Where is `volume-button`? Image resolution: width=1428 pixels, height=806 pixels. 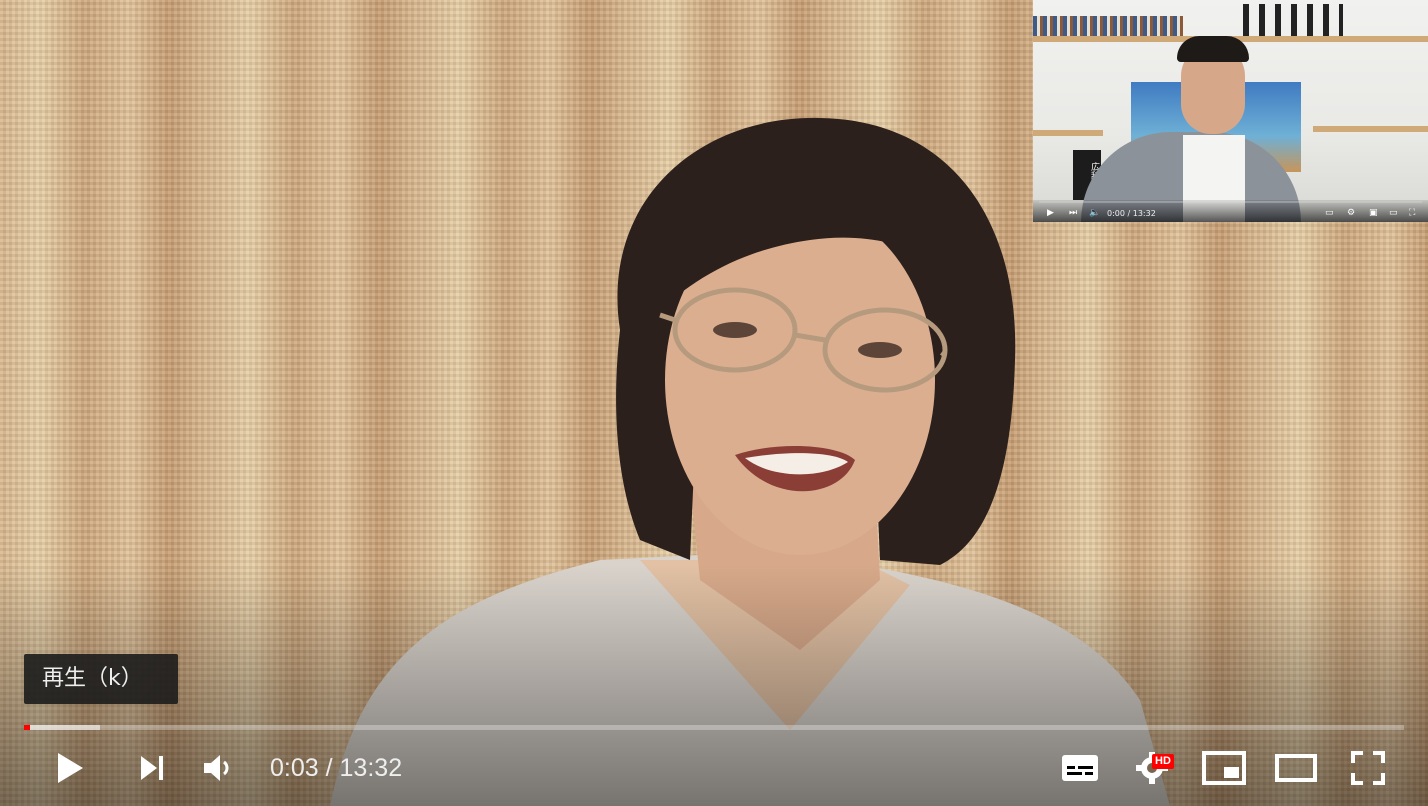 volume-button is located at coordinates (218, 768).